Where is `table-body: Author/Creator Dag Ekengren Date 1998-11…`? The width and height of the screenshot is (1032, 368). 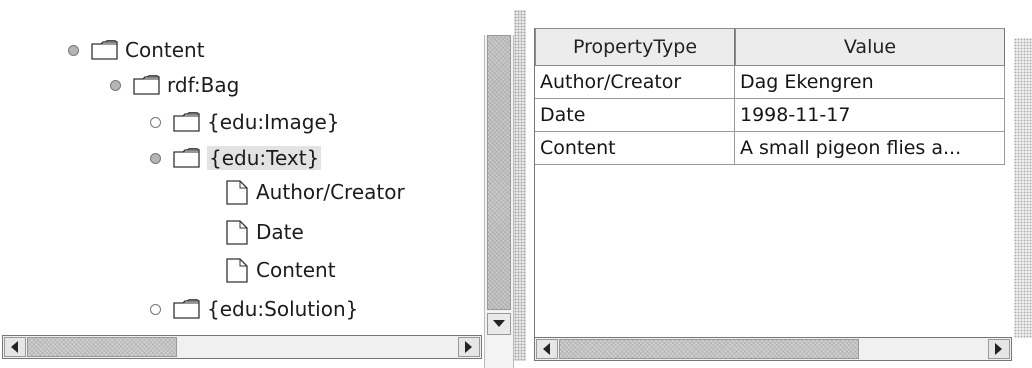
table-body: Author/Creator Dag Ekengren Date 1998-11… is located at coordinates (770, 115).